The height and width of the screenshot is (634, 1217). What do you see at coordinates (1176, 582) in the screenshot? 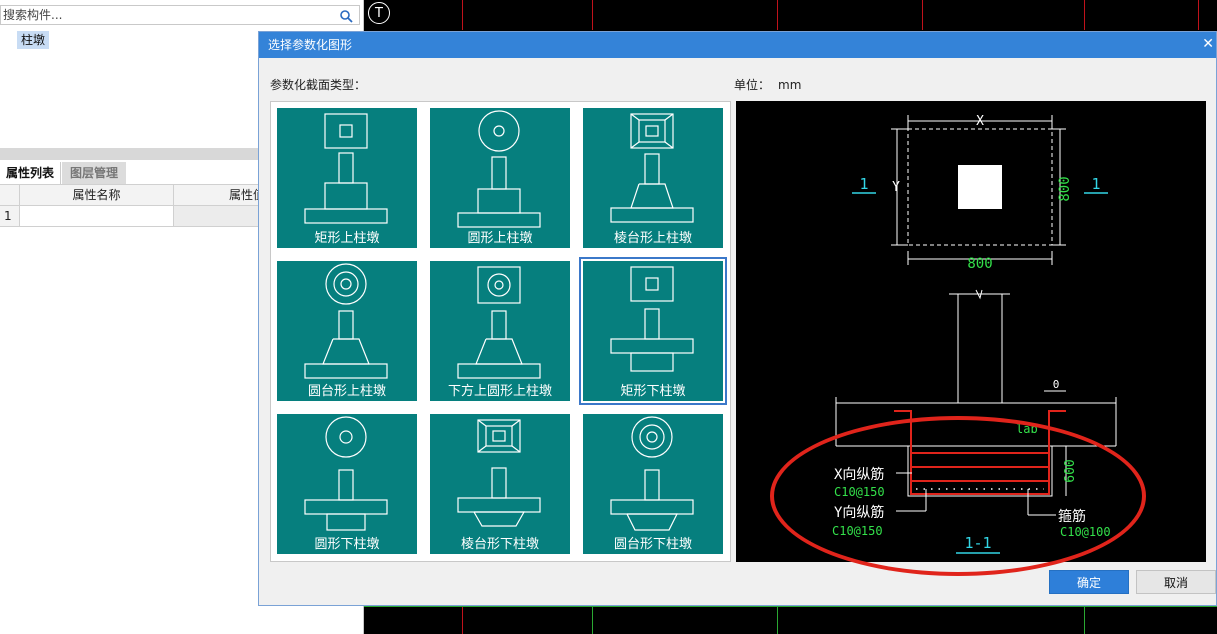
I see `cancel-button: 取消` at bounding box center [1176, 582].